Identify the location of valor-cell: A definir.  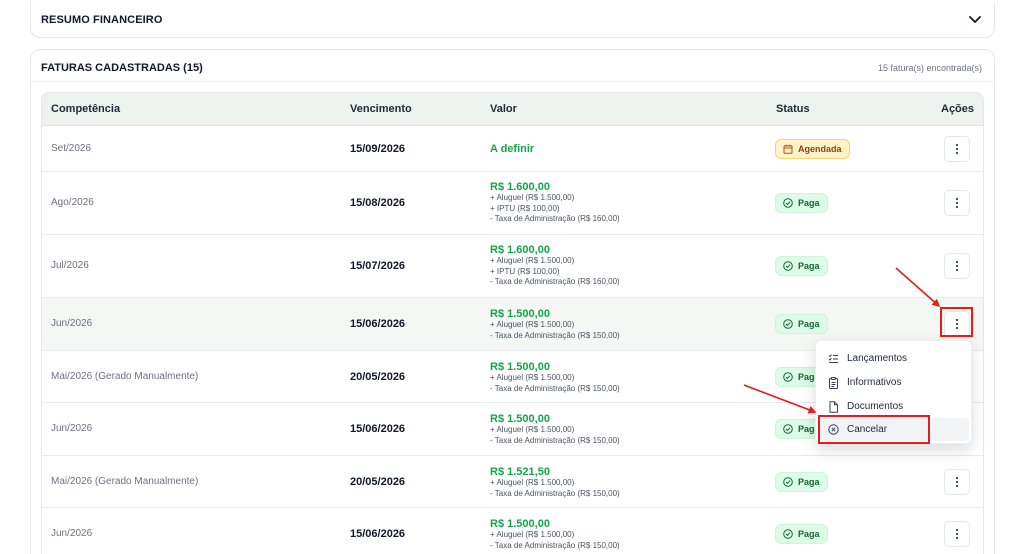
(512, 149).